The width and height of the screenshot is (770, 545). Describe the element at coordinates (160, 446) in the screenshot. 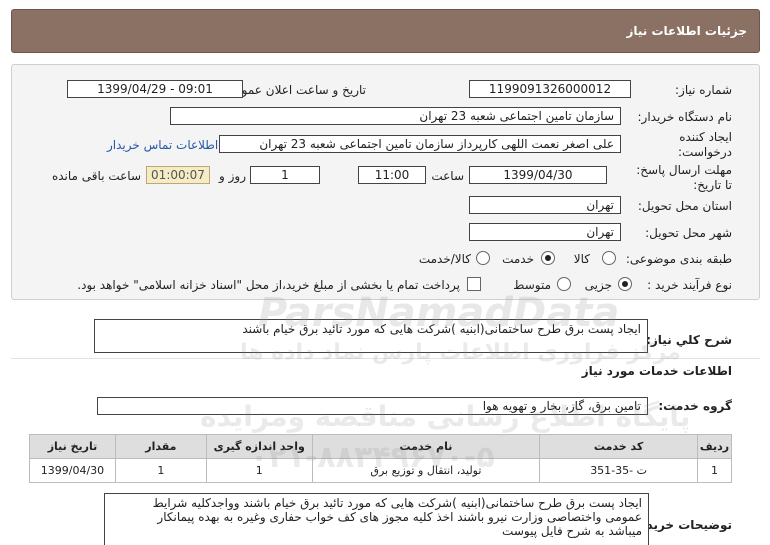

I see `col-quantity: مقدار` at that location.